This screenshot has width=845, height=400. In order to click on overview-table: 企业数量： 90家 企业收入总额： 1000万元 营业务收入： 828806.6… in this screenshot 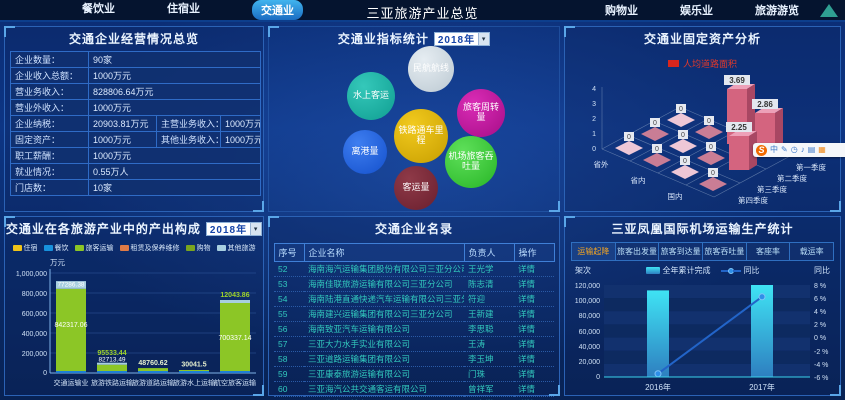, I will do `click(136, 123)`.